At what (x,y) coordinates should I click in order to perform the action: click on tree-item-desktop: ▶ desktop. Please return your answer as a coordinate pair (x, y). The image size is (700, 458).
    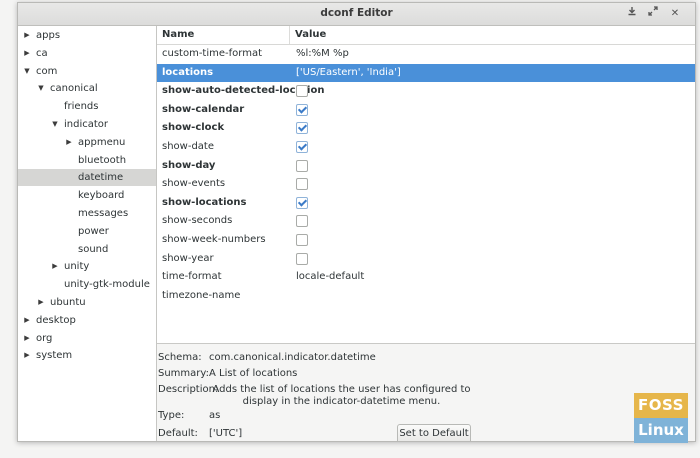
    Looking at the image, I should click on (87, 320).